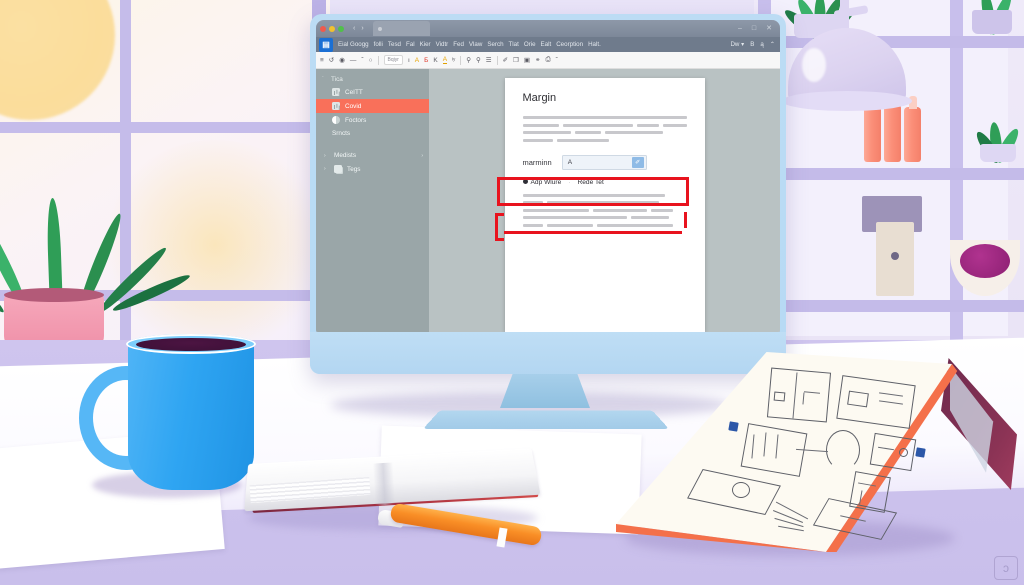 The width and height of the screenshot is (1024, 585). What do you see at coordinates (604, 217) in the screenshot?
I see `text-line` at bounding box center [604, 217].